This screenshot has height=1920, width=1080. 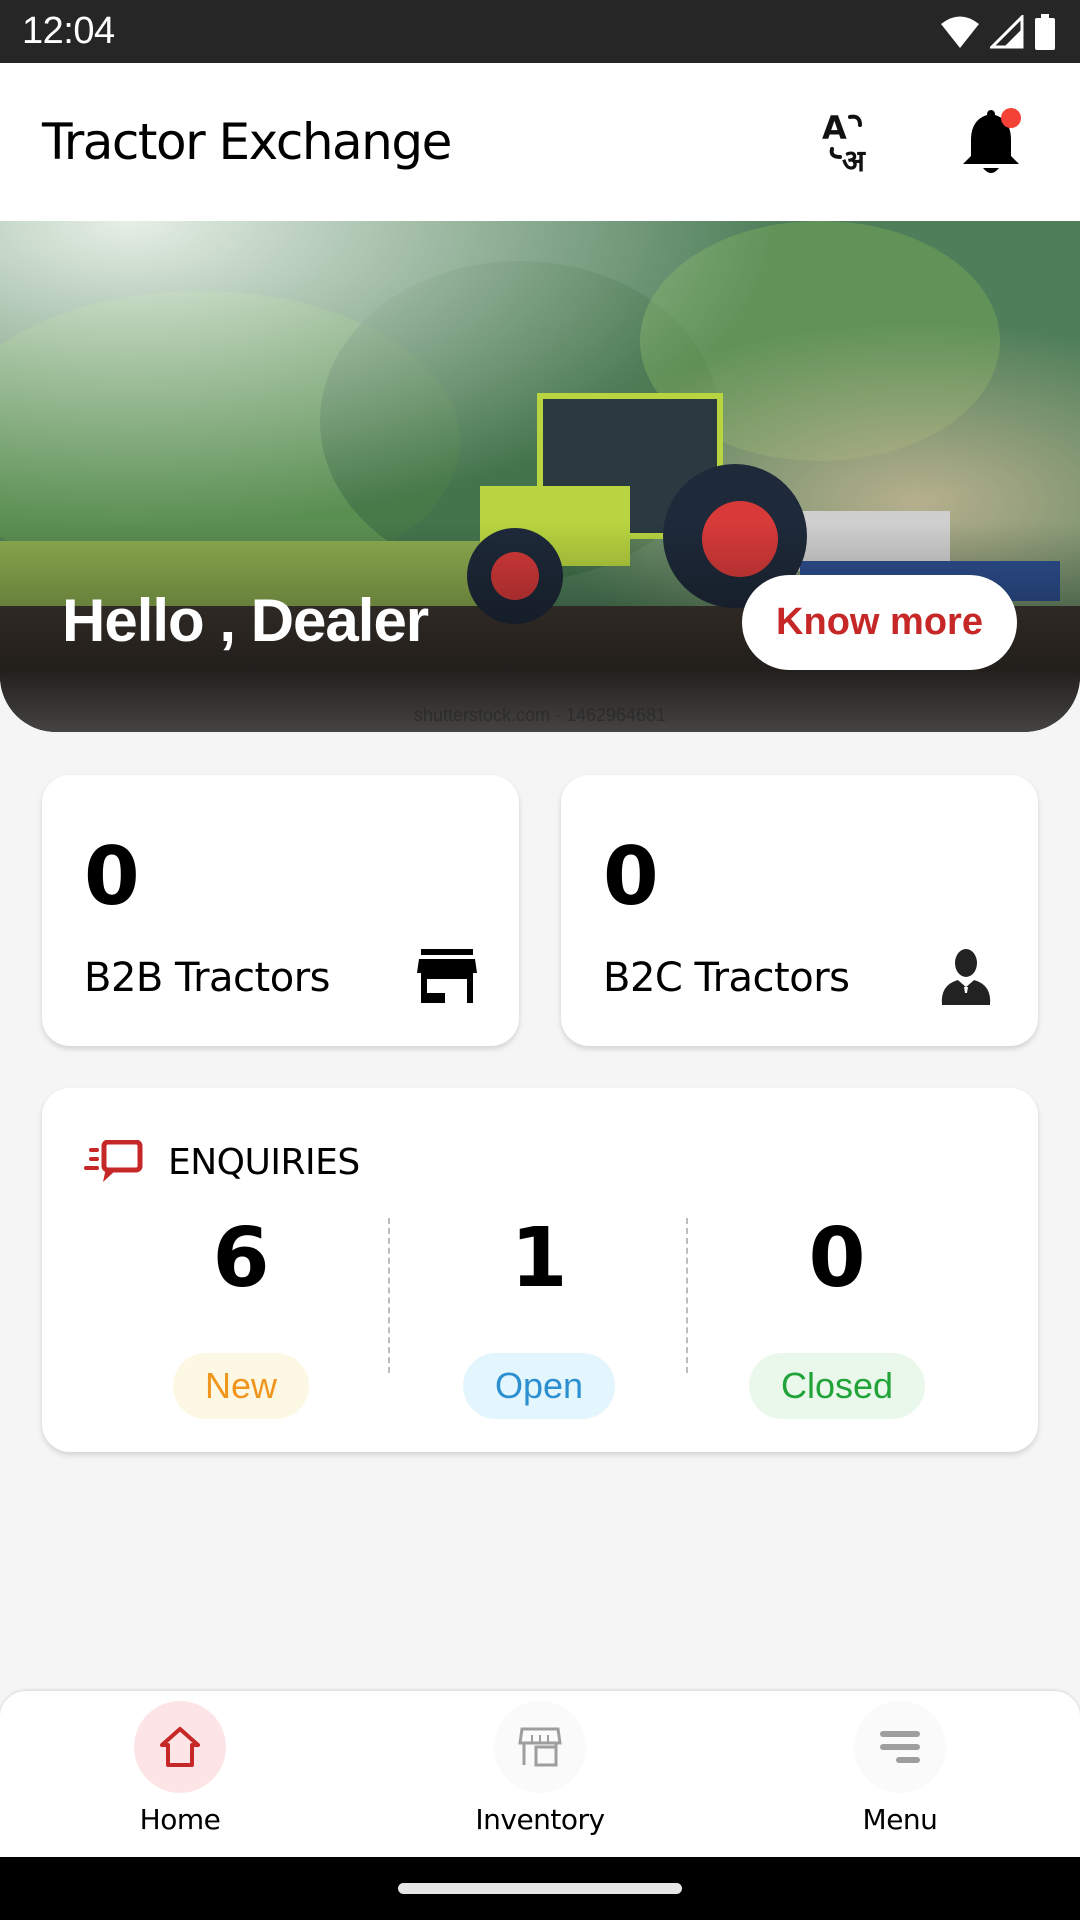 I want to click on enquiry-new-badge: New, so click(x=241, y=1386).